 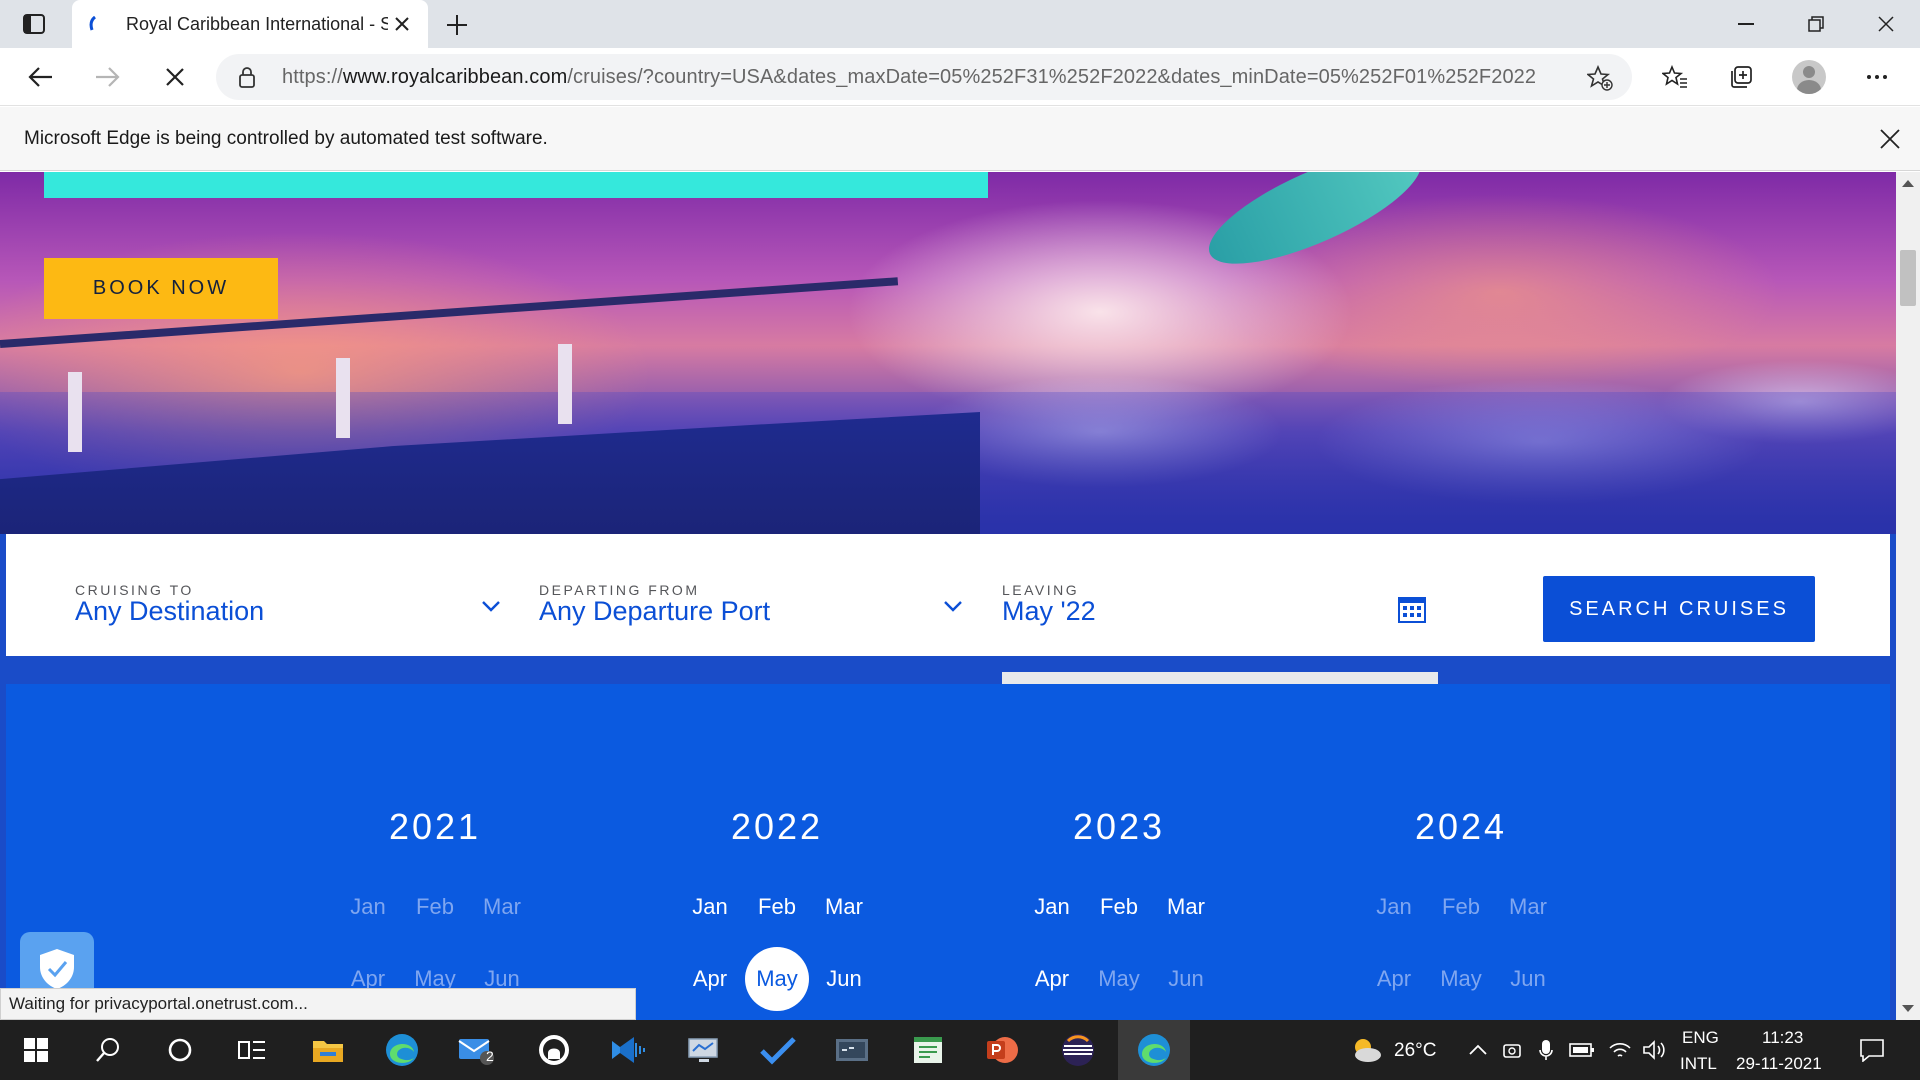 What do you see at coordinates (516, 185) in the screenshot?
I see `promo-banner-strip` at bounding box center [516, 185].